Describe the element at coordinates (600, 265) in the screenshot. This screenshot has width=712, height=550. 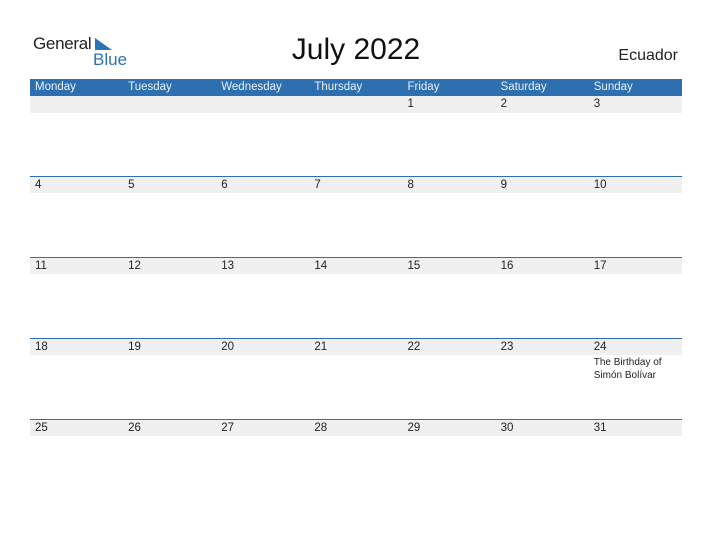
I see `day-number: 17` at that location.